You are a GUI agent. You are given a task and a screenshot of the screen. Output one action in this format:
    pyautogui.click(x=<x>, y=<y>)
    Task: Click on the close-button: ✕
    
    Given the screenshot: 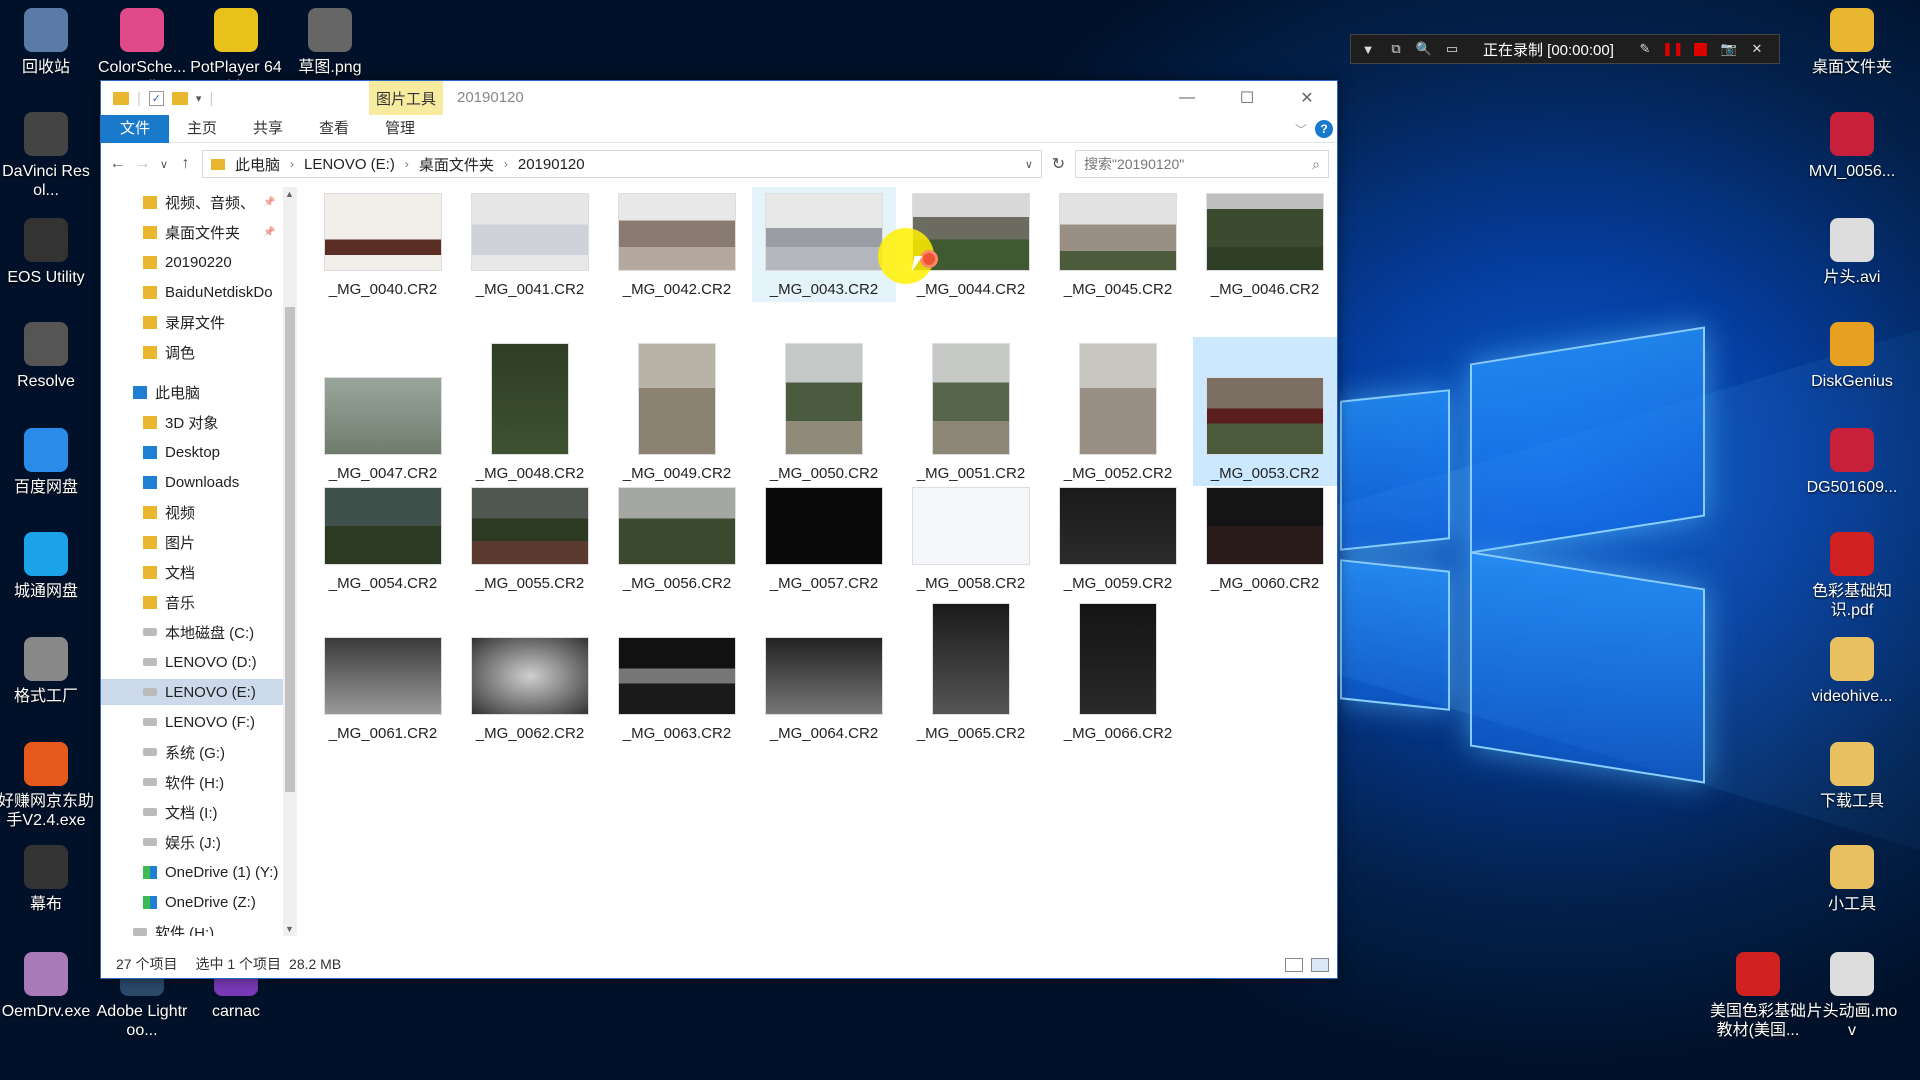 What is the action you would take?
    pyautogui.click(x=1307, y=98)
    